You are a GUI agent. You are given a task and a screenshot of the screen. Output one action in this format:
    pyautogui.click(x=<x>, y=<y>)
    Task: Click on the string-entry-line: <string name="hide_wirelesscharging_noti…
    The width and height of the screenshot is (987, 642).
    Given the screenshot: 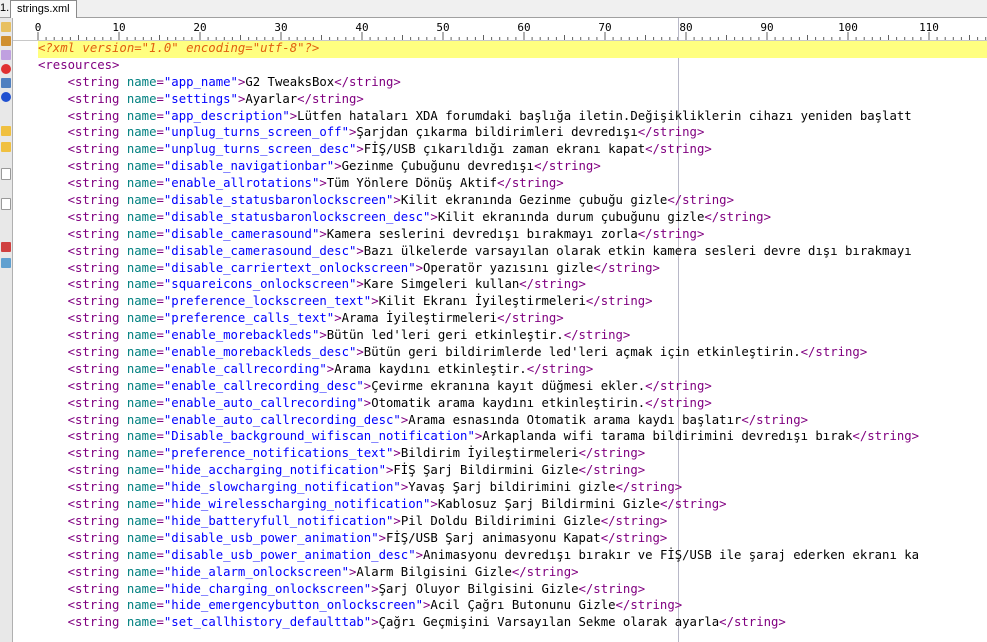 What is the action you would take?
    pyautogui.click(x=512, y=505)
    